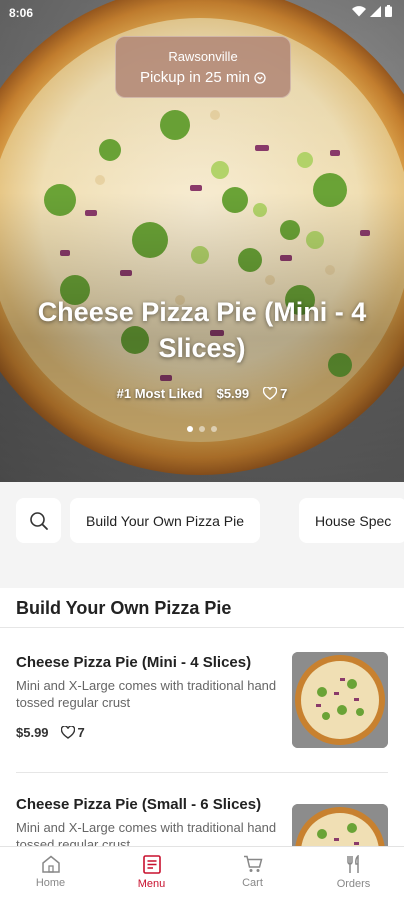 This screenshot has width=404, height=900. I want to click on chevron-down-circle-icon, so click(260, 77).